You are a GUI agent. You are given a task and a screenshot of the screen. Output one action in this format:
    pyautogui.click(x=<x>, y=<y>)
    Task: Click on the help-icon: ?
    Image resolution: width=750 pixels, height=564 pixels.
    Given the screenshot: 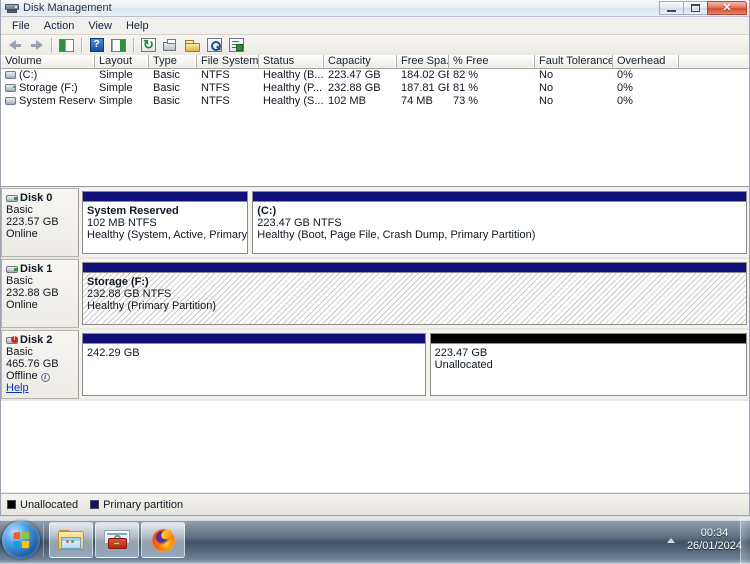 What is the action you would take?
    pyautogui.click(x=96, y=45)
    